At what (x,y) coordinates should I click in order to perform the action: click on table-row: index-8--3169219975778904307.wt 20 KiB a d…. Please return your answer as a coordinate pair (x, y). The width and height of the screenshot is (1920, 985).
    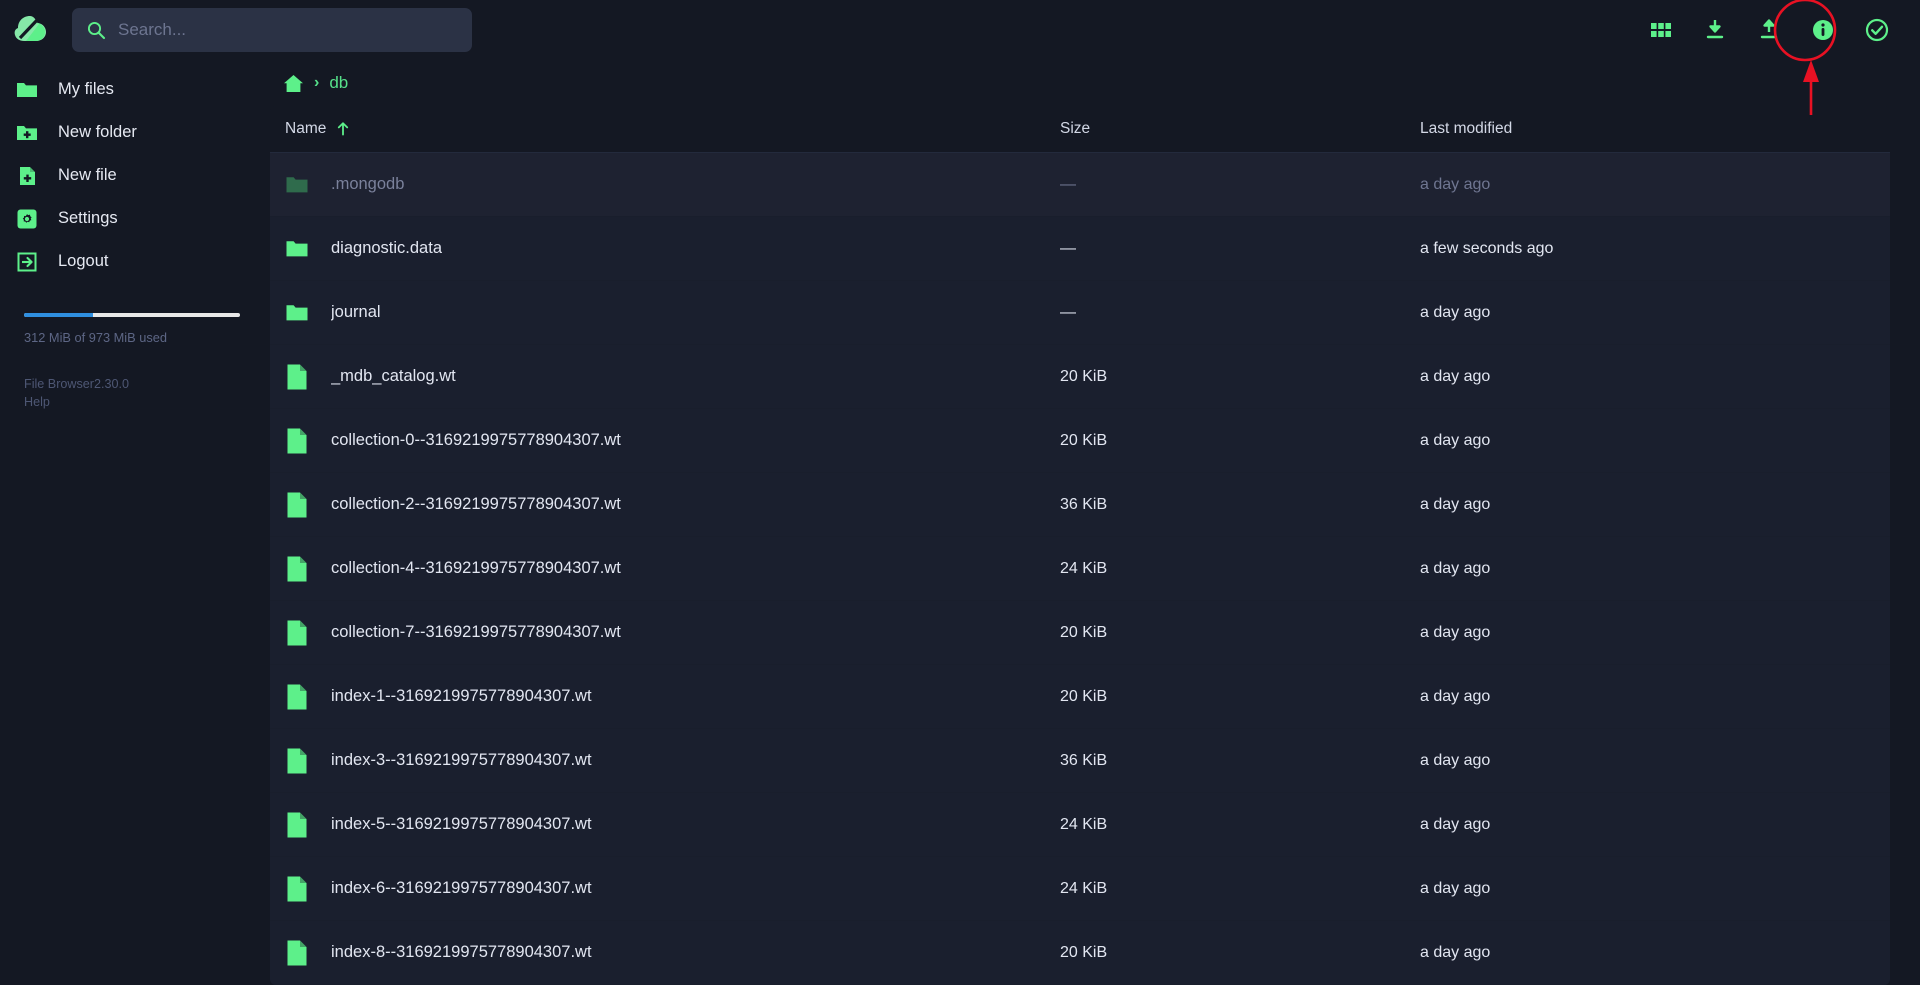
    Looking at the image, I should click on (1080, 953).